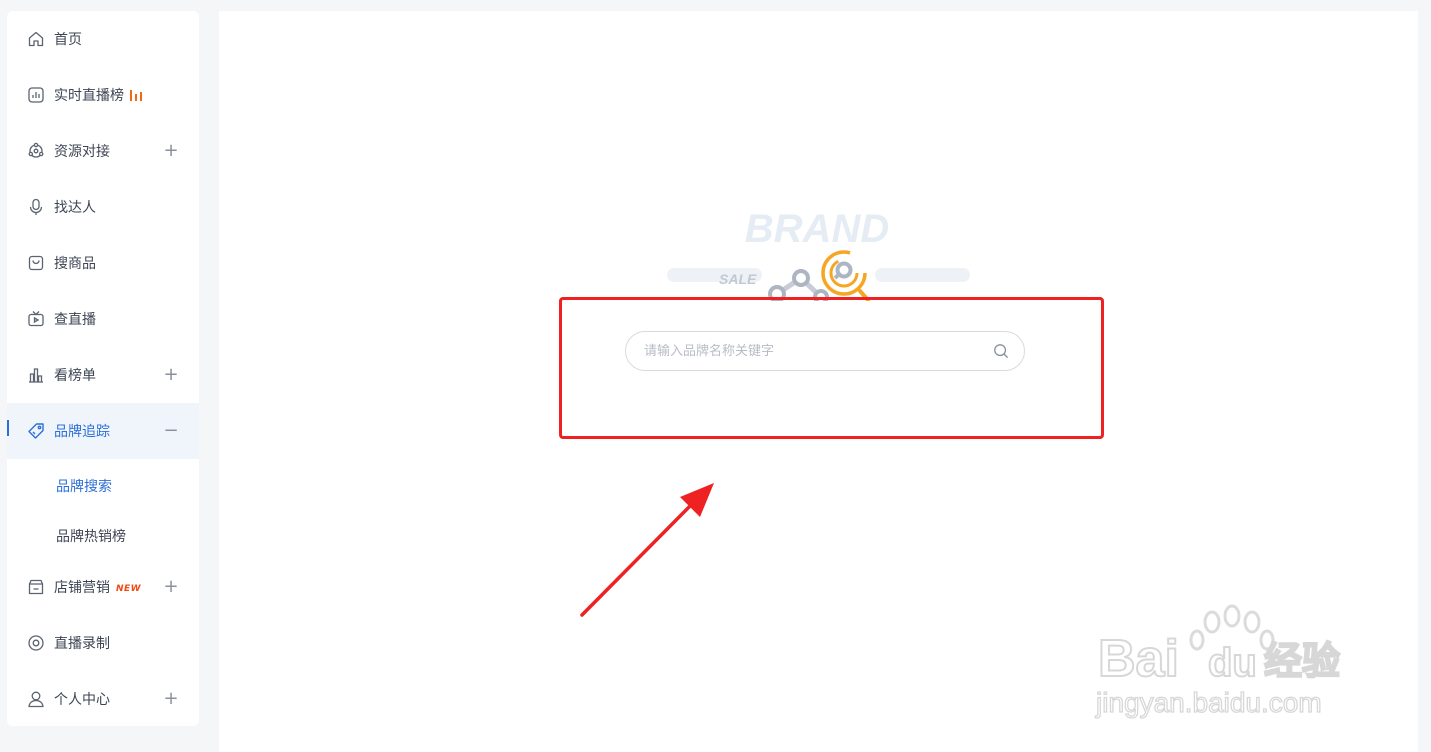  I want to click on bar-chart-icon, so click(36, 375).